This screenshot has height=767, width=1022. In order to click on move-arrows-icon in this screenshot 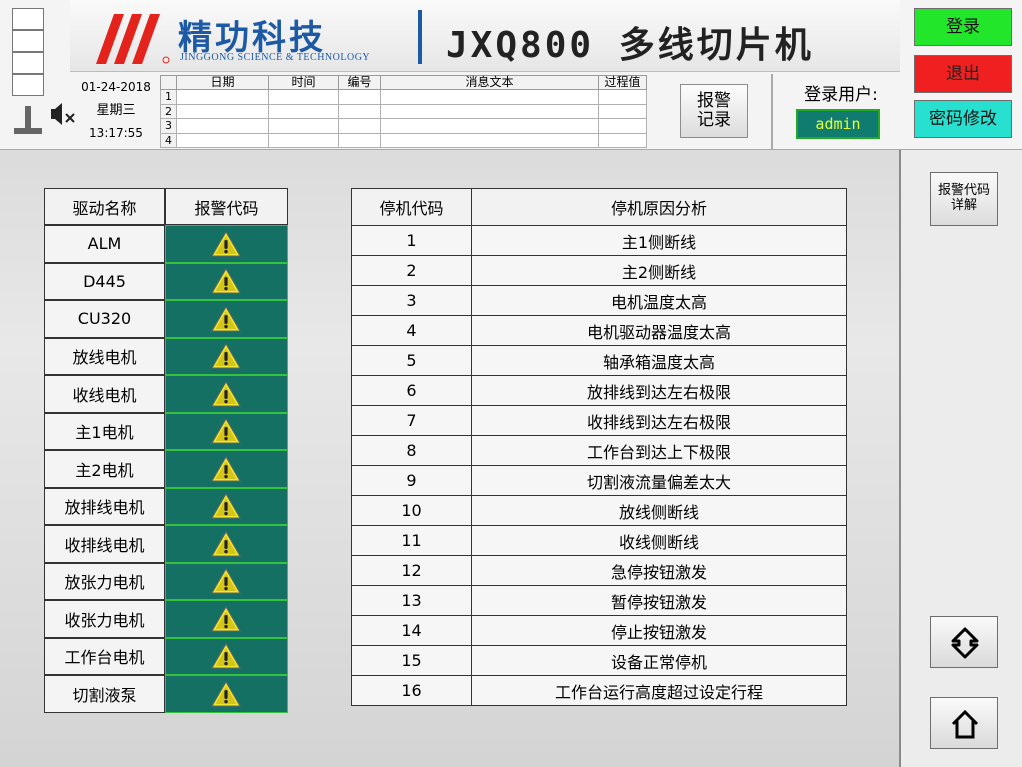, I will do `click(965, 643)`.